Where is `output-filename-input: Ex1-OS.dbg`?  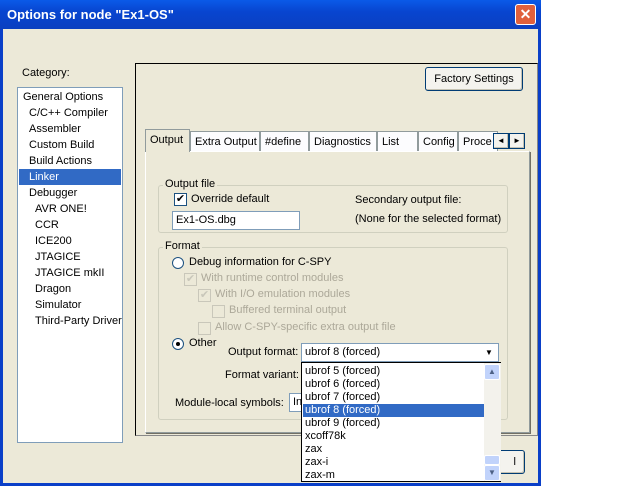
output-filename-input: Ex1-OS.dbg is located at coordinates (236, 220).